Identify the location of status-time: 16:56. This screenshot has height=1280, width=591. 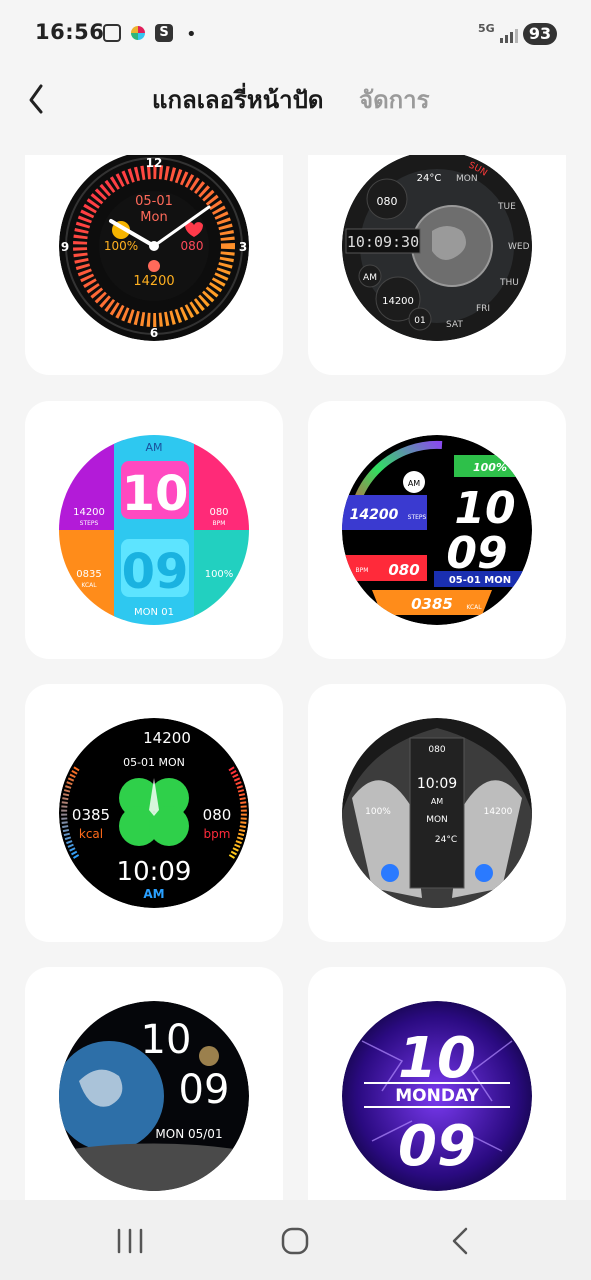
(70, 32).